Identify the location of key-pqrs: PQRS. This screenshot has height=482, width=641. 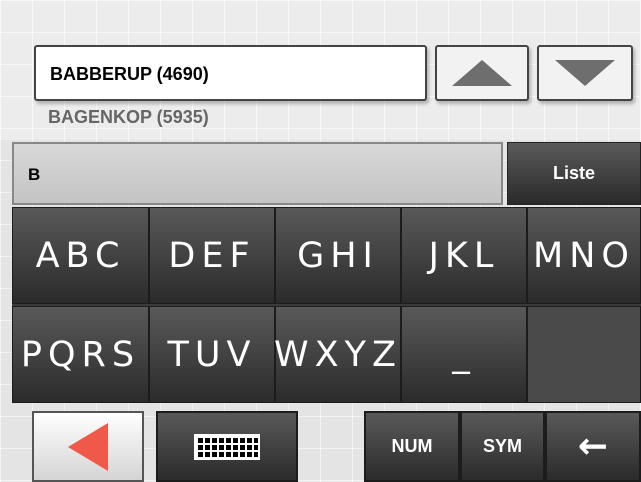
(80, 354).